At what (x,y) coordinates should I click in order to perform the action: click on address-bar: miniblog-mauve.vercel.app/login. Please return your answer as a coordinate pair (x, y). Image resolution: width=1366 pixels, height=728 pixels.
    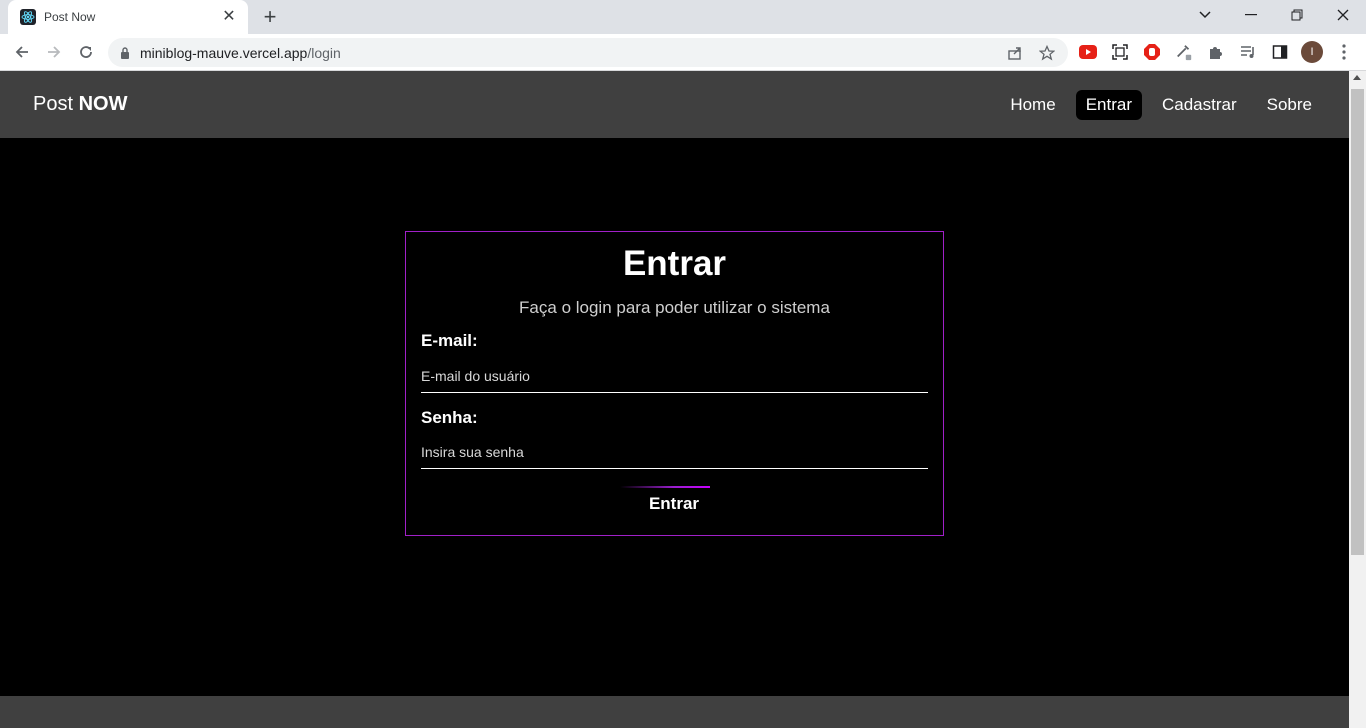
    Looking at the image, I should click on (588, 52).